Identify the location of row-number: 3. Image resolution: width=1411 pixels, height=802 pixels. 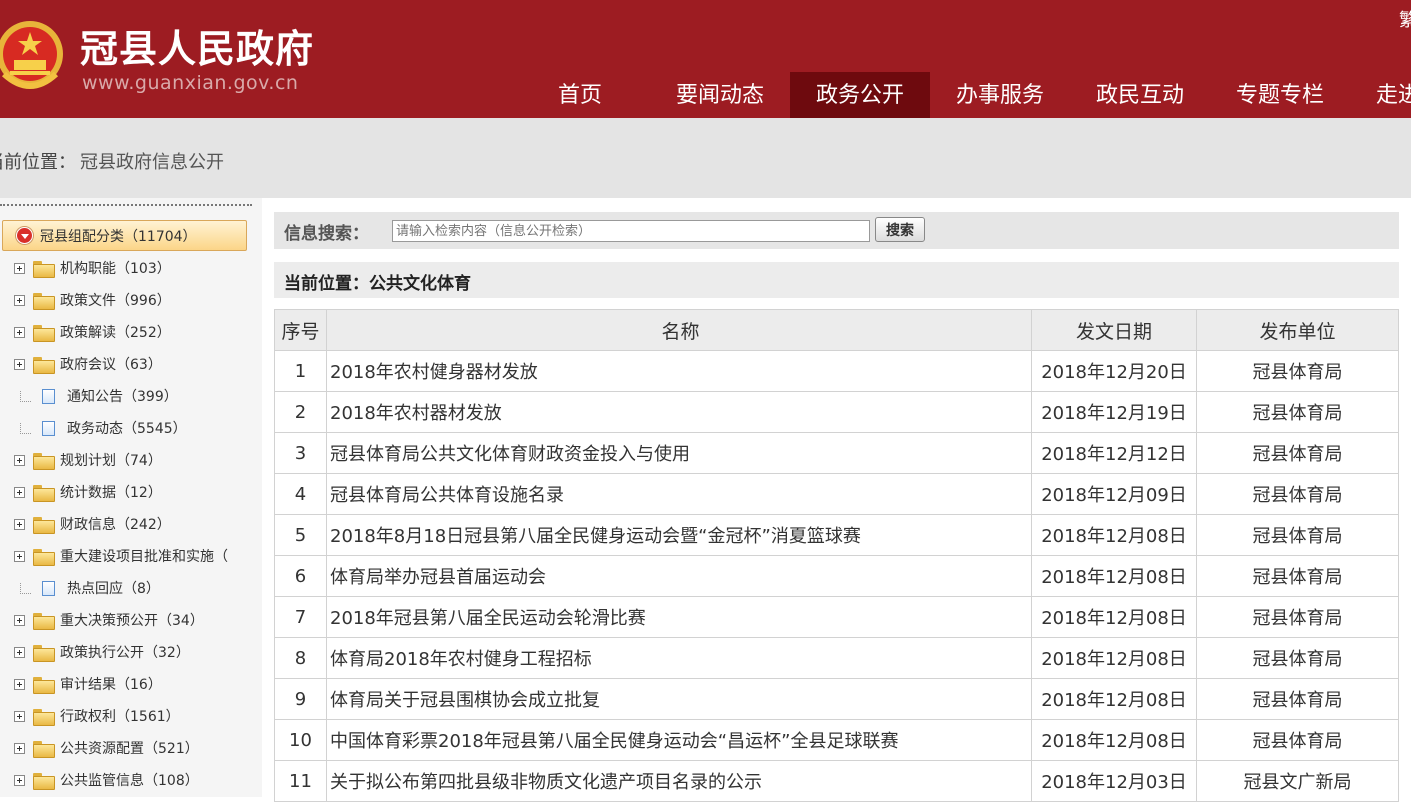
(300, 453).